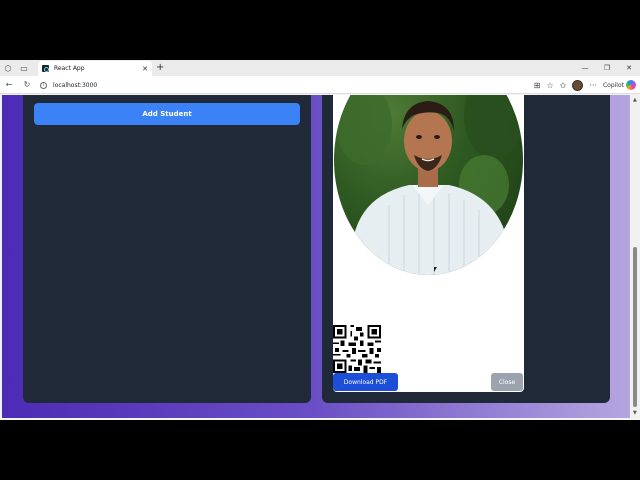 This screenshot has width=640, height=480. I want to click on tab-actions-icon: ▭, so click(24, 68).